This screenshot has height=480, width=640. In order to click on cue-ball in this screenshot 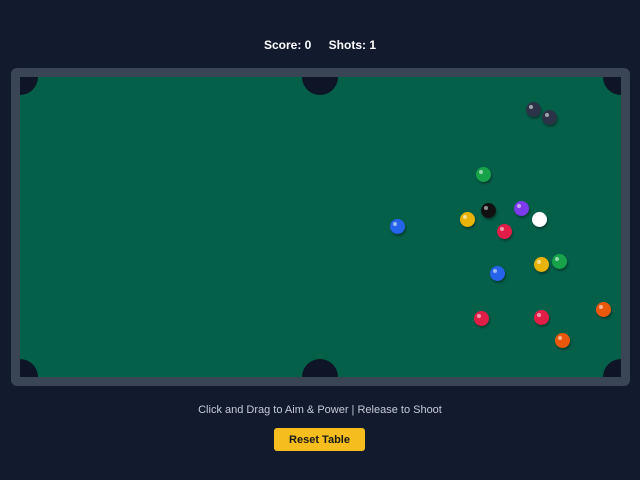, I will do `click(539, 219)`.